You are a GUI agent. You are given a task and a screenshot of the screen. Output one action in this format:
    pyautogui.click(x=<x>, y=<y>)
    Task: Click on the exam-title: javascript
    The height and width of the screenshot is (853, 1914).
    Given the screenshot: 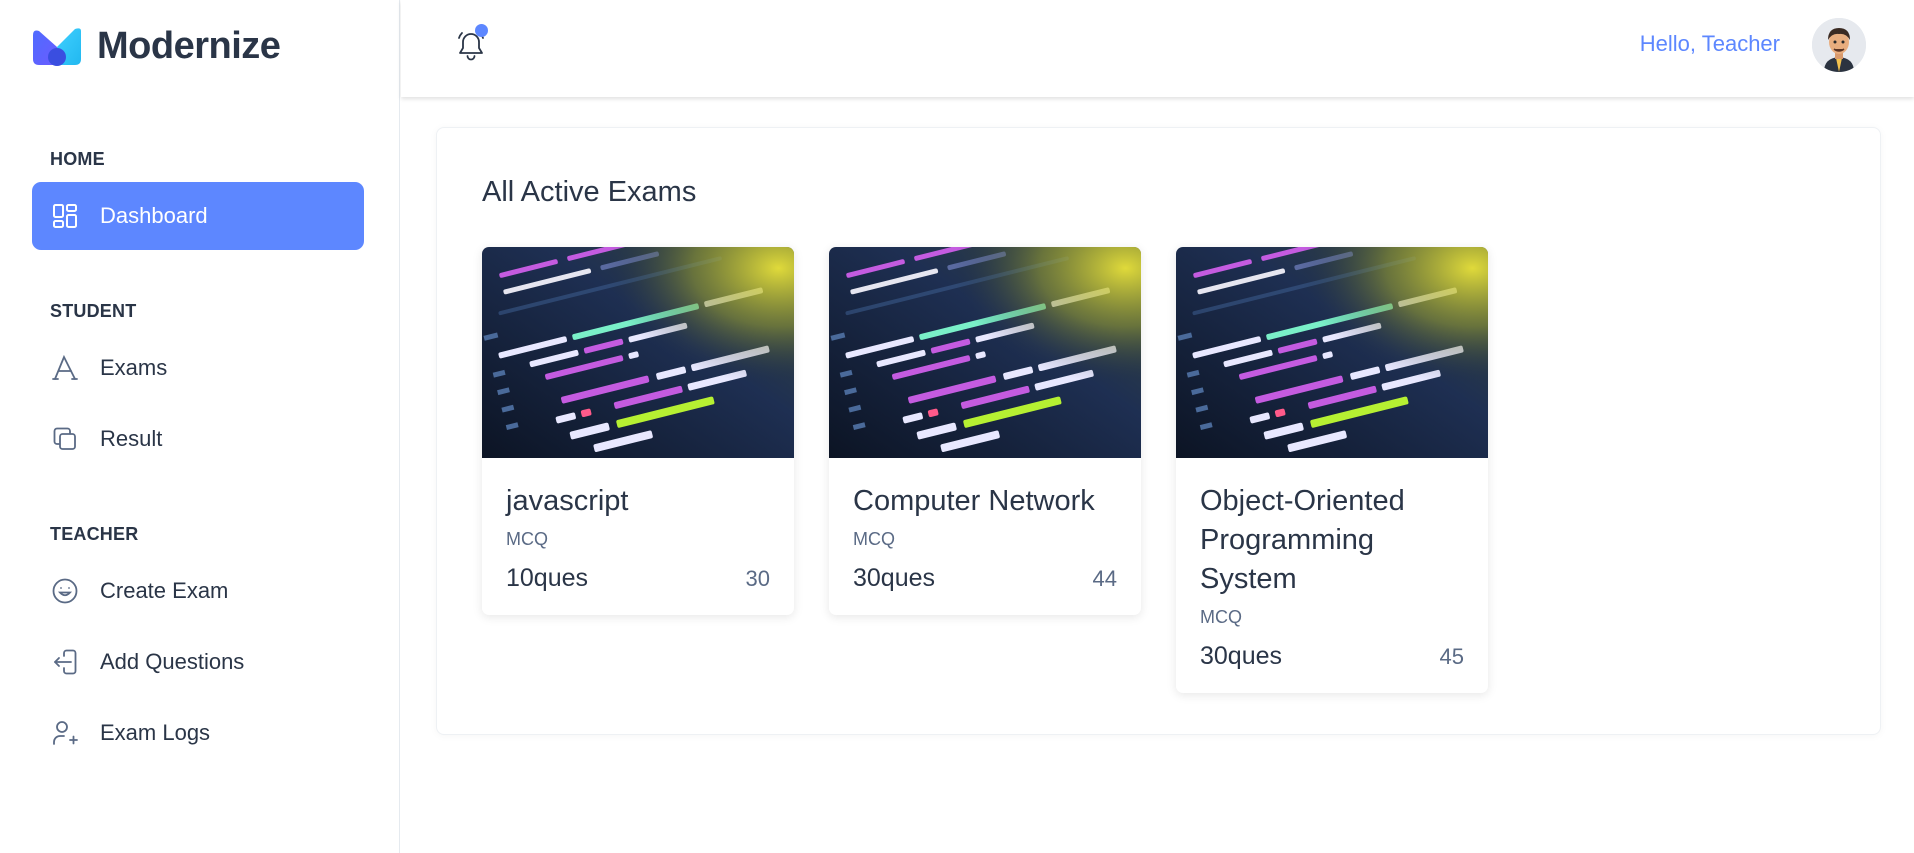 What is the action you would take?
    pyautogui.click(x=567, y=501)
    